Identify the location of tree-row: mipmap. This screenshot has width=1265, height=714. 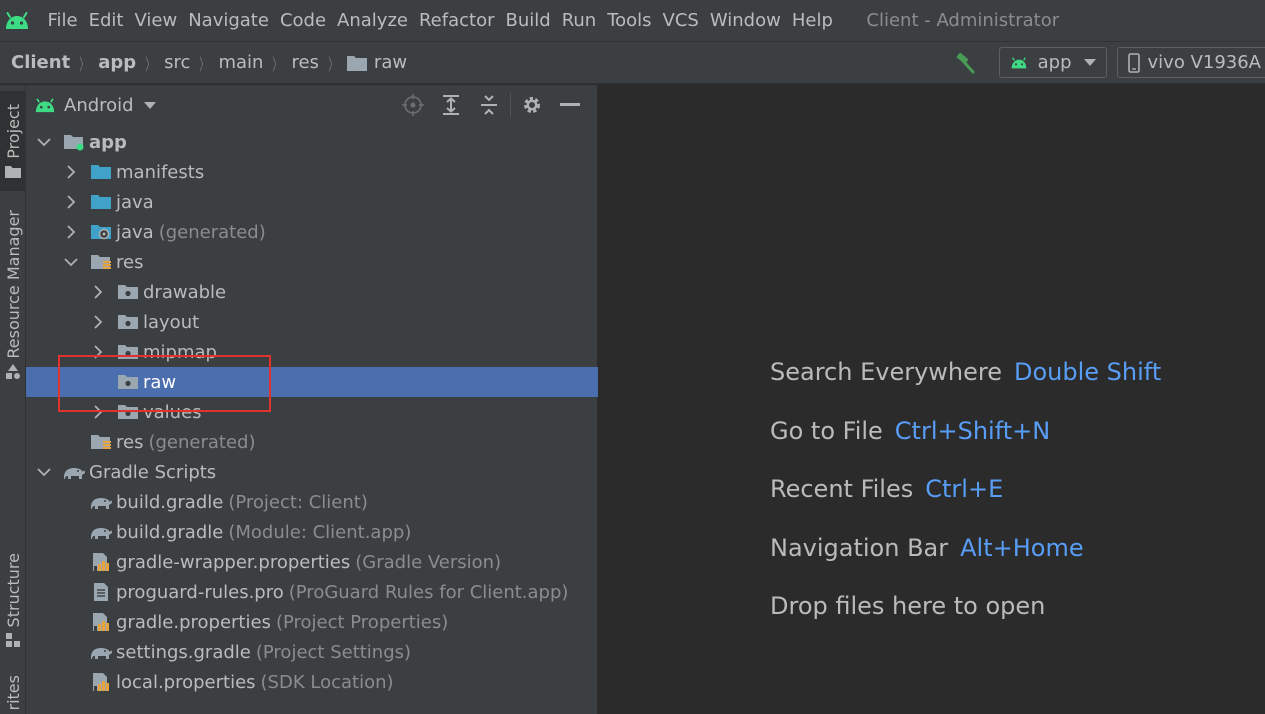
(312, 352).